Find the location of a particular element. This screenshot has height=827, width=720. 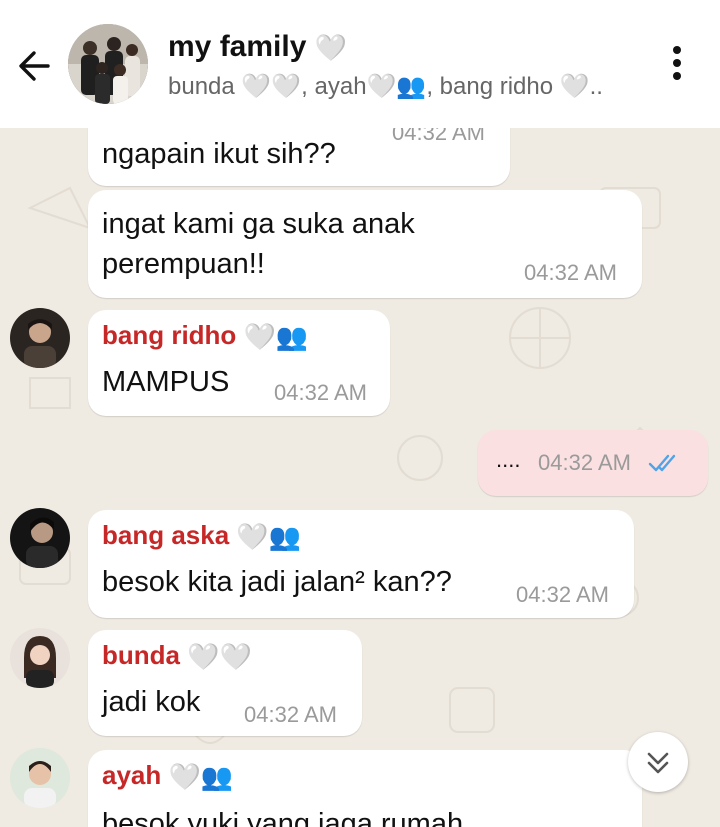

message-text: besok yuki yang jaga rumah is located at coordinates (283, 817).